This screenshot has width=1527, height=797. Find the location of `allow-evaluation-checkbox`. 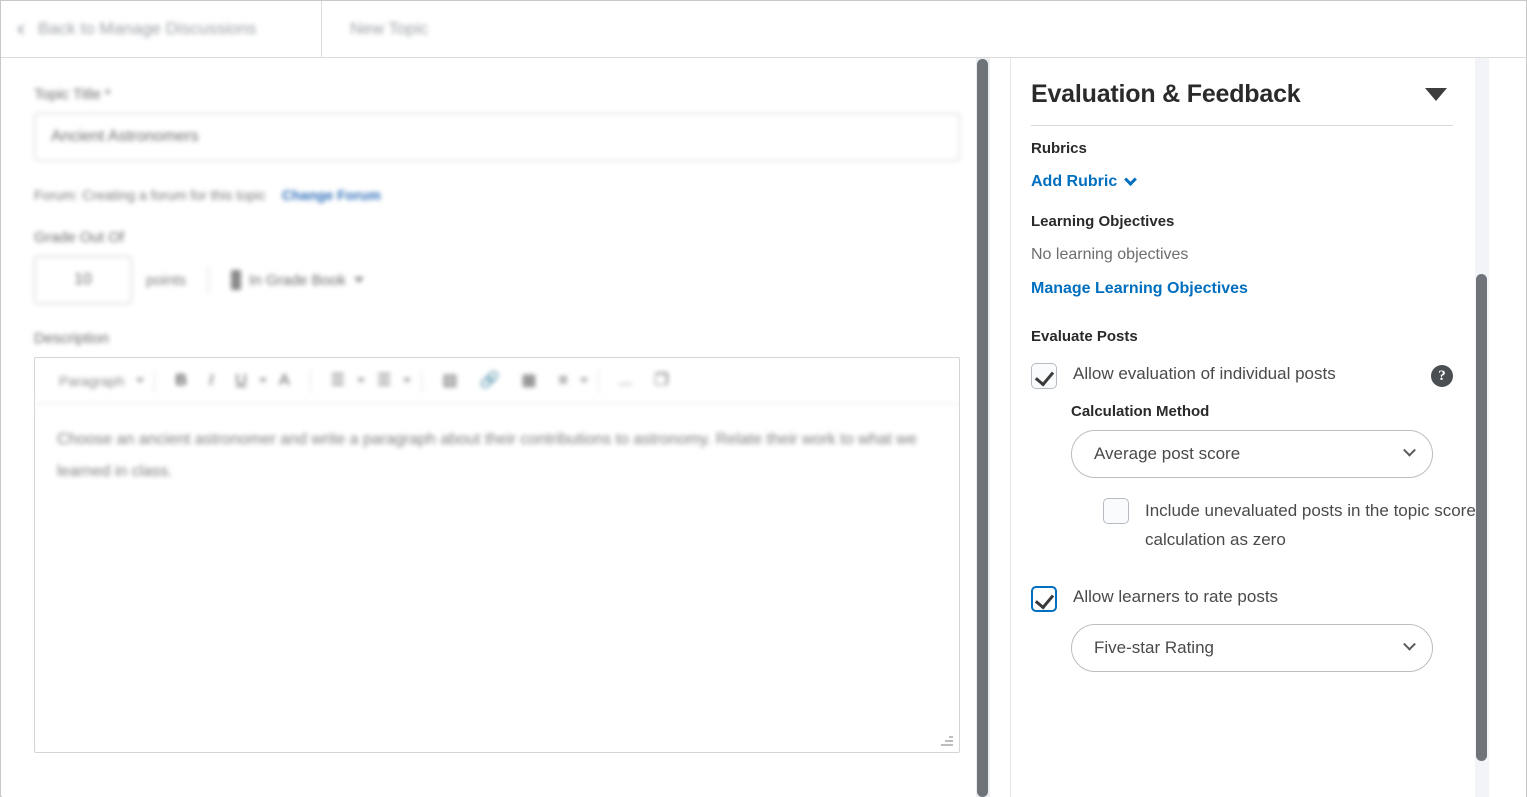

allow-evaluation-checkbox is located at coordinates (1044, 376).